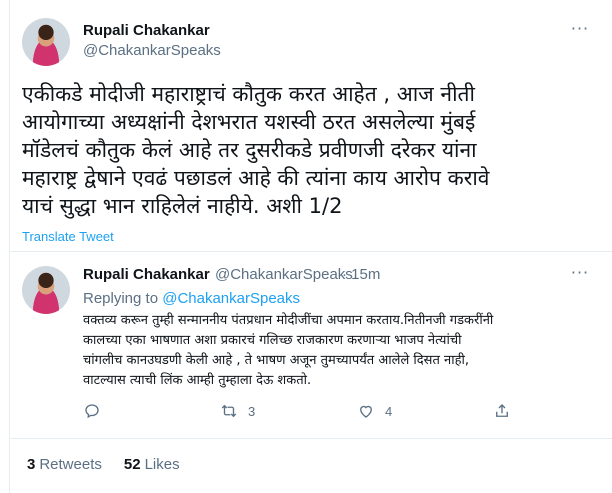 Image resolution: width=612 pixels, height=493 pixels. Describe the element at coordinates (68, 236) in the screenshot. I see `translate-tweet-link: Translate Tweet` at that location.